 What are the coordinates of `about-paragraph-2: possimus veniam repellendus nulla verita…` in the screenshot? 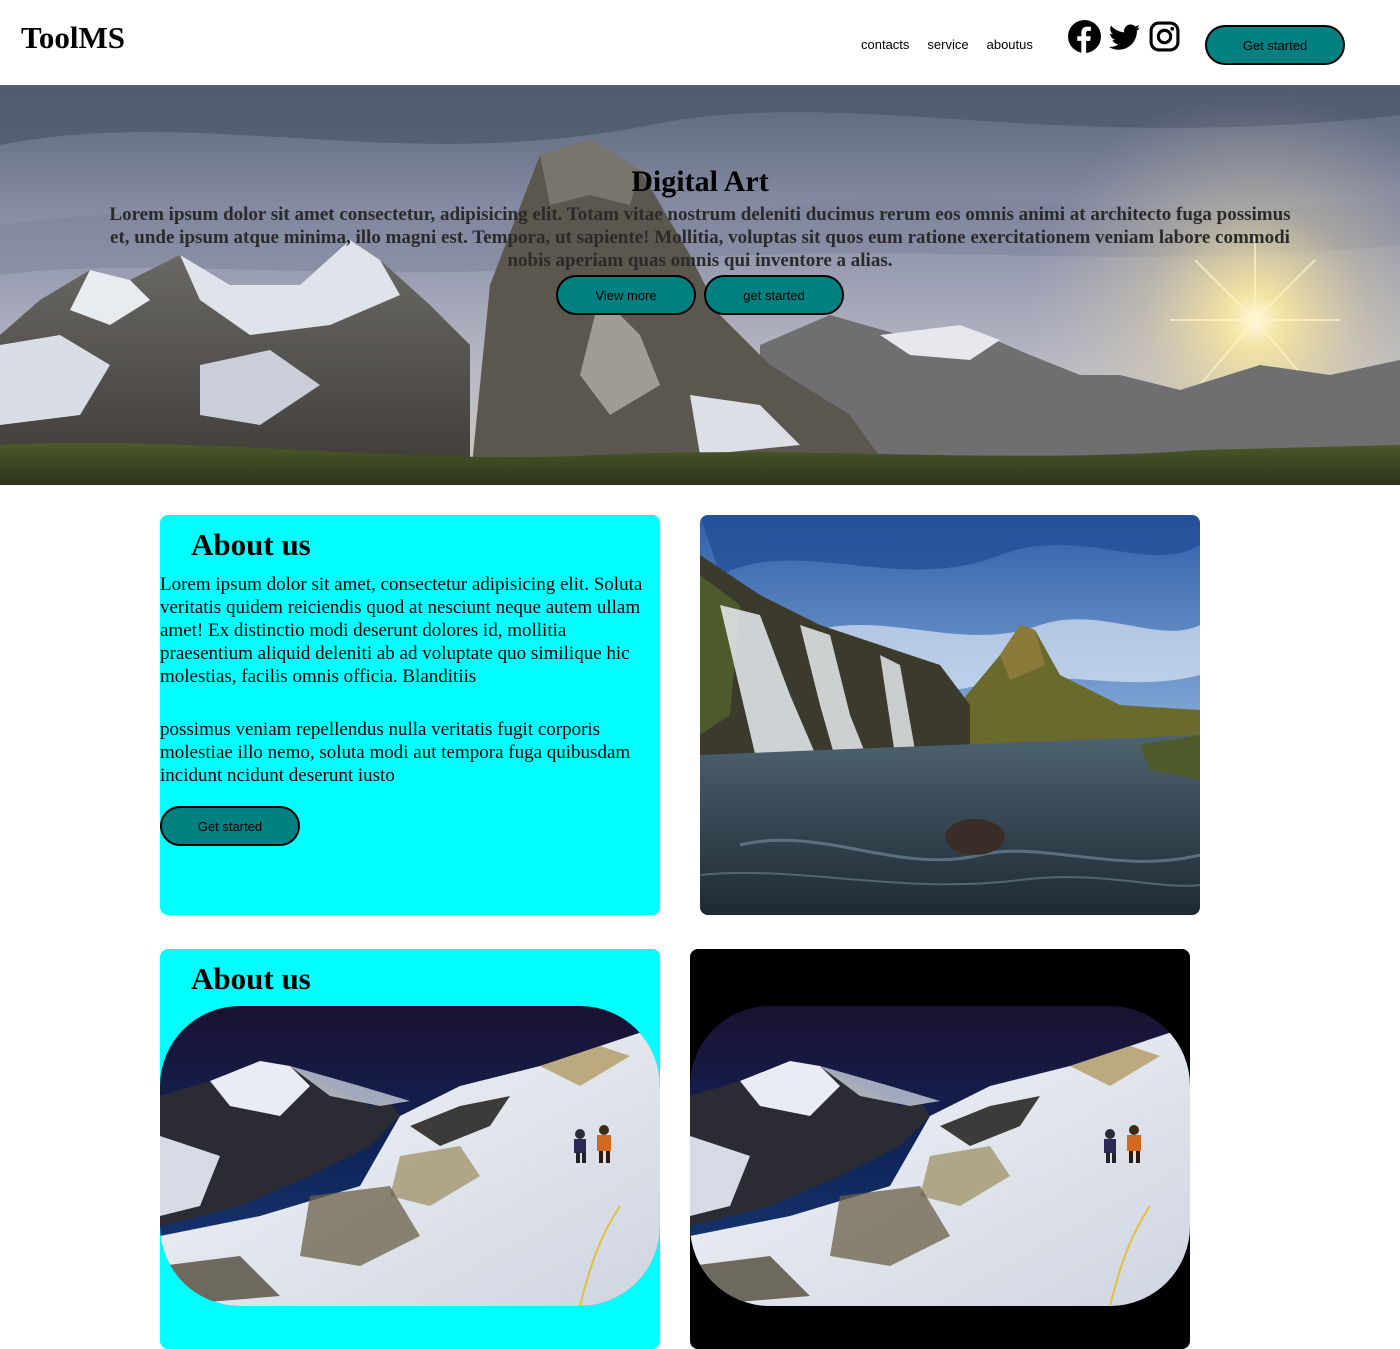 It's located at (395, 752).